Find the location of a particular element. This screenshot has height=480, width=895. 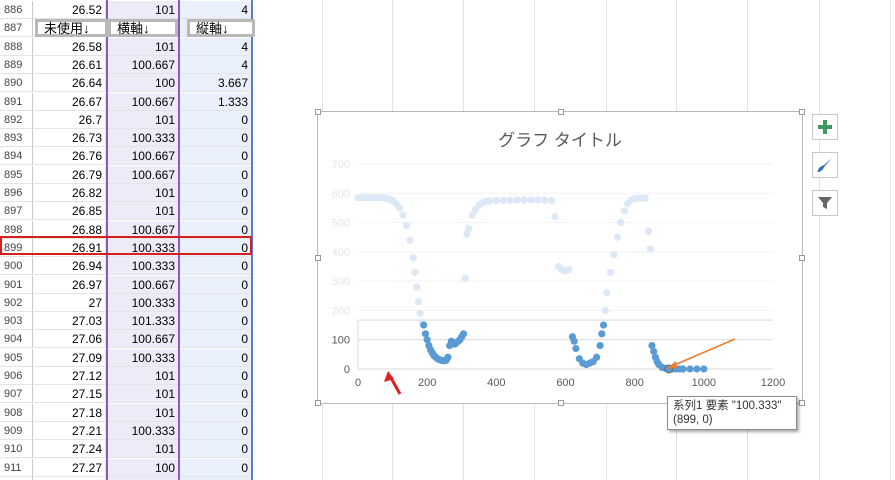

row-number: 897 is located at coordinates (16, 211).